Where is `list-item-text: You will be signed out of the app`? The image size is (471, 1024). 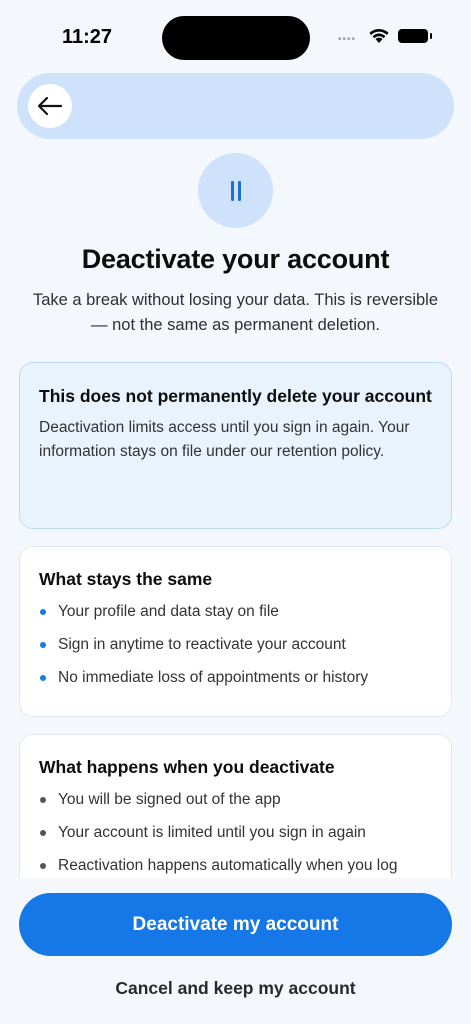 list-item-text: You will be signed out of the app is located at coordinates (169, 799).